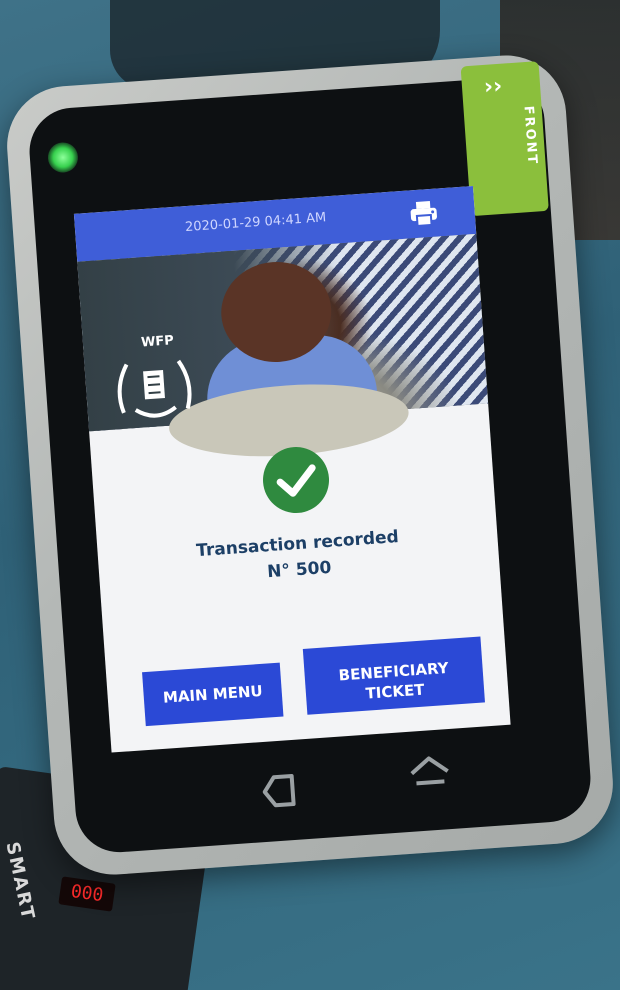 The width and height of the screenshot is (620, 990). Describe the element at coordinates (255, 223) in the screenshot. I see `status-time: 2020-01-29 04:41 AM` at that location.